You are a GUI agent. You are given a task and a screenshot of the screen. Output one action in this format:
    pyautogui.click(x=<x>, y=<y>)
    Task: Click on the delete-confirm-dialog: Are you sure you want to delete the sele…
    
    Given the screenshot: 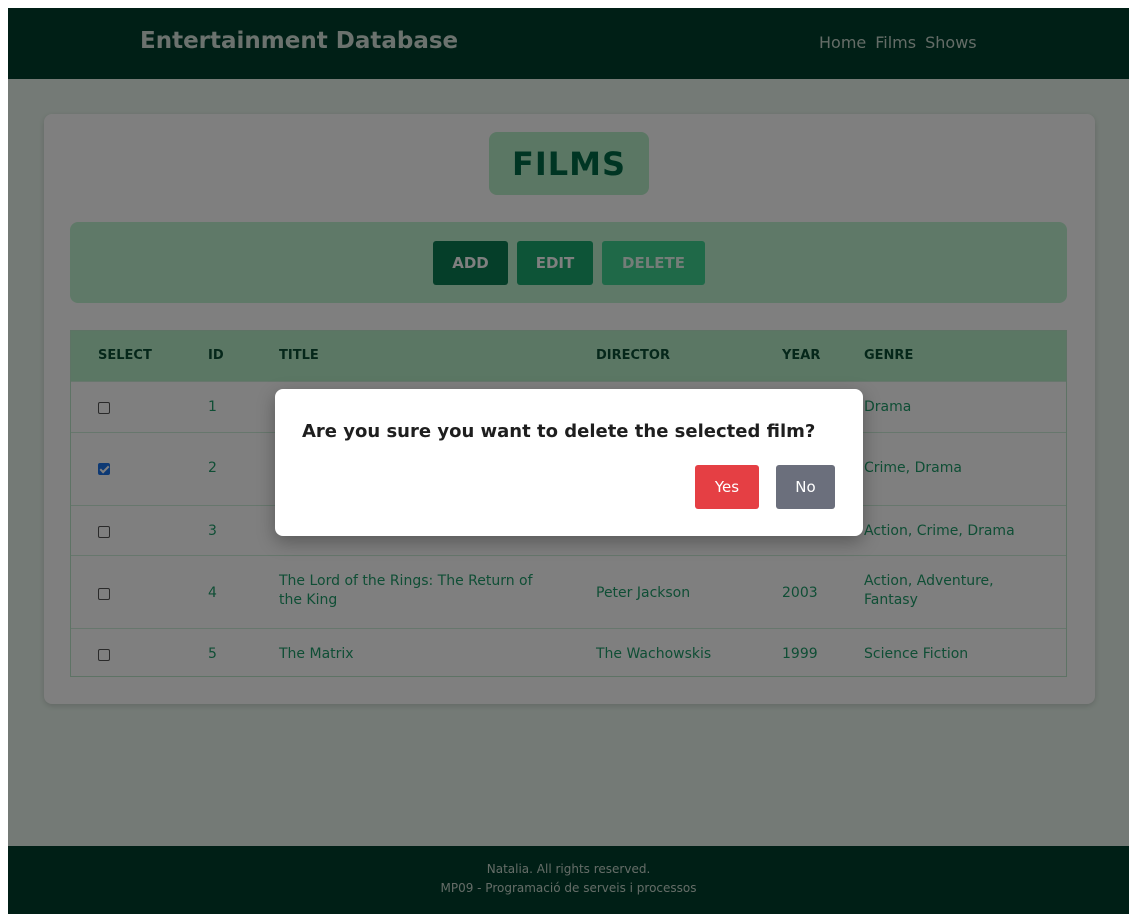 What is the action you would take?
    pyautogui.click(x=569, y=462)
    